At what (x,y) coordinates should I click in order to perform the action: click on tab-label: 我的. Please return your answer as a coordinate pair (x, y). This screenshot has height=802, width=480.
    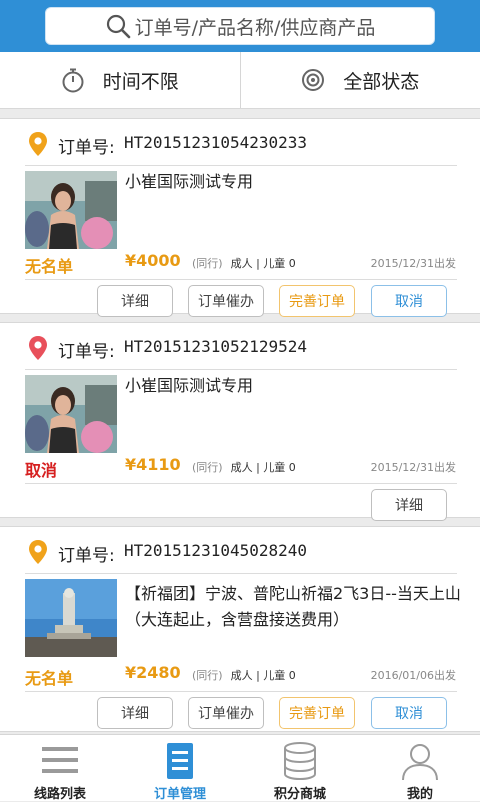
    Looking at the image, I should click on (420, 792).